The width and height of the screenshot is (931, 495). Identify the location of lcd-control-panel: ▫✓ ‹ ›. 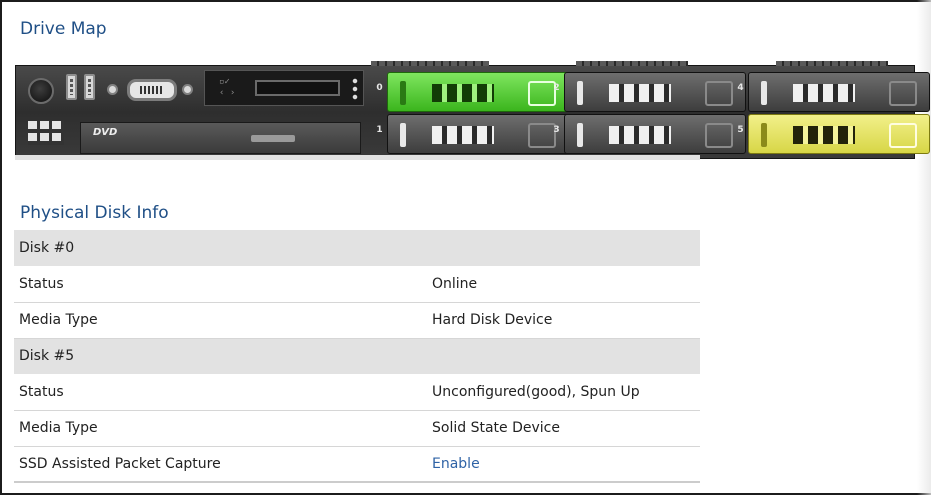
(284, 88).